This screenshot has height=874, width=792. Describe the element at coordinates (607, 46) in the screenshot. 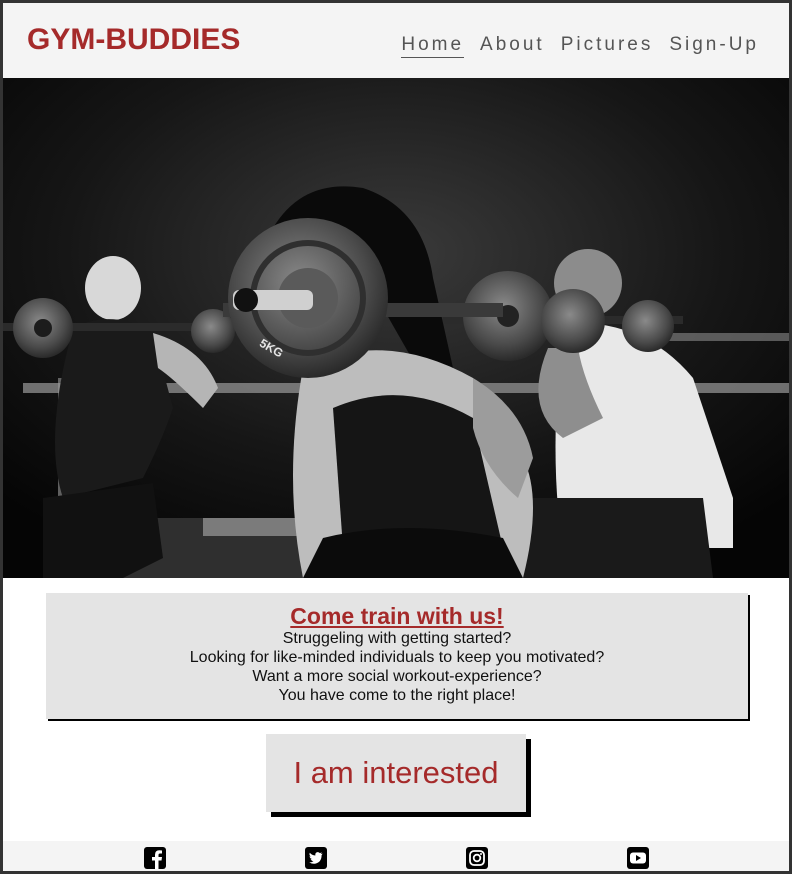

I see `nav-pictures-link: Pictures` at that location.